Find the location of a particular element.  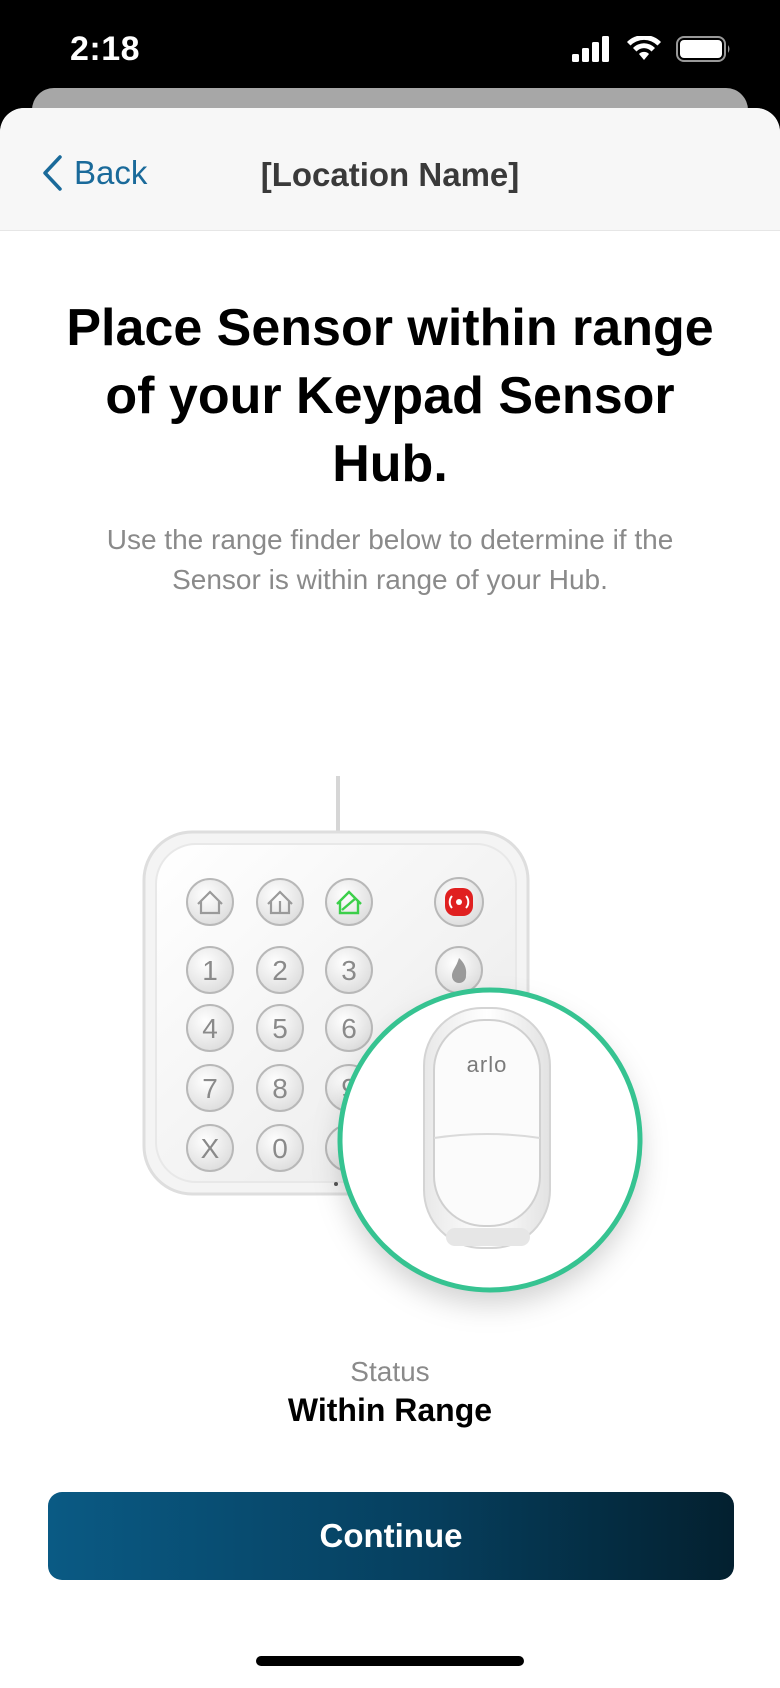

status-value: Within Range is located at coordinates (390, 1410).